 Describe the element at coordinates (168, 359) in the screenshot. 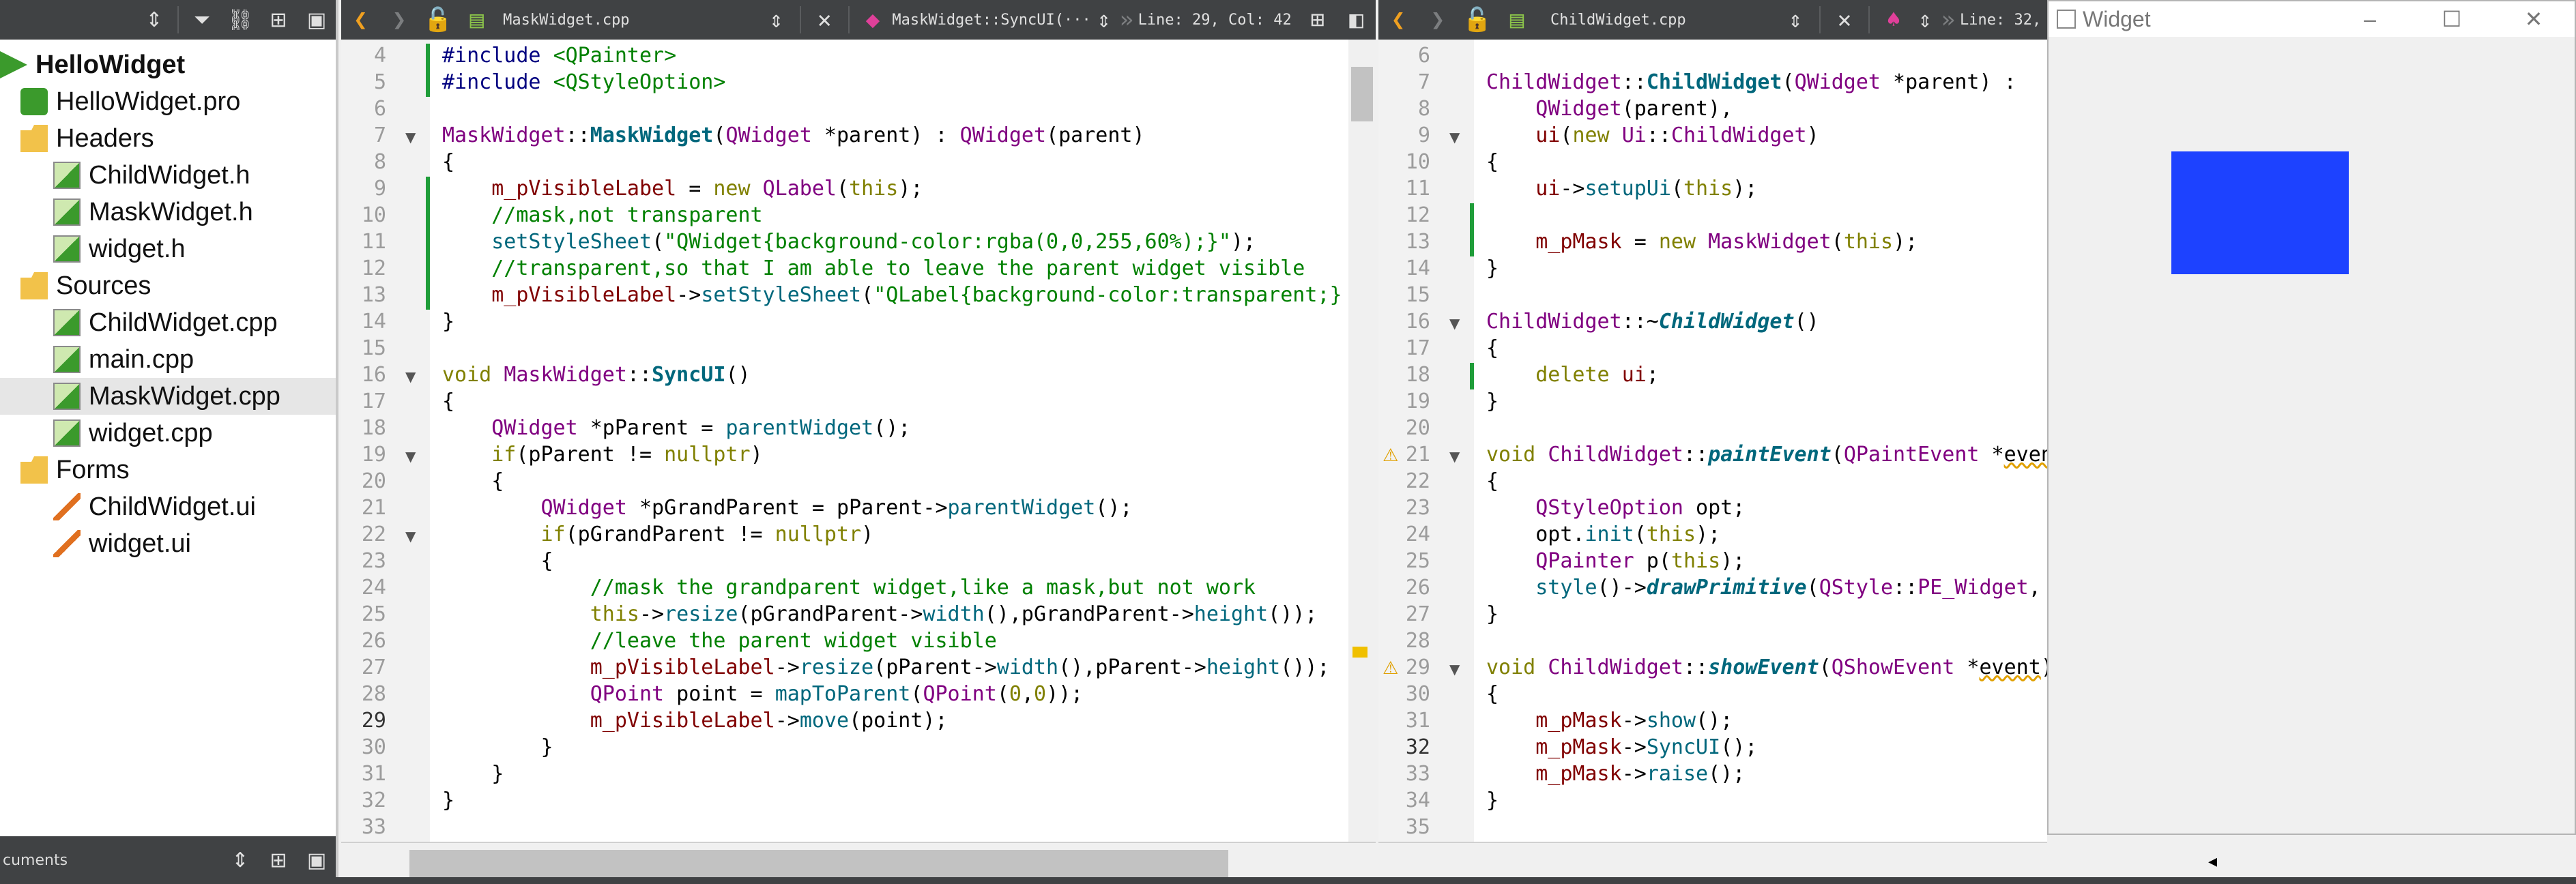

I see `tree-item: main.cpp` at that location.